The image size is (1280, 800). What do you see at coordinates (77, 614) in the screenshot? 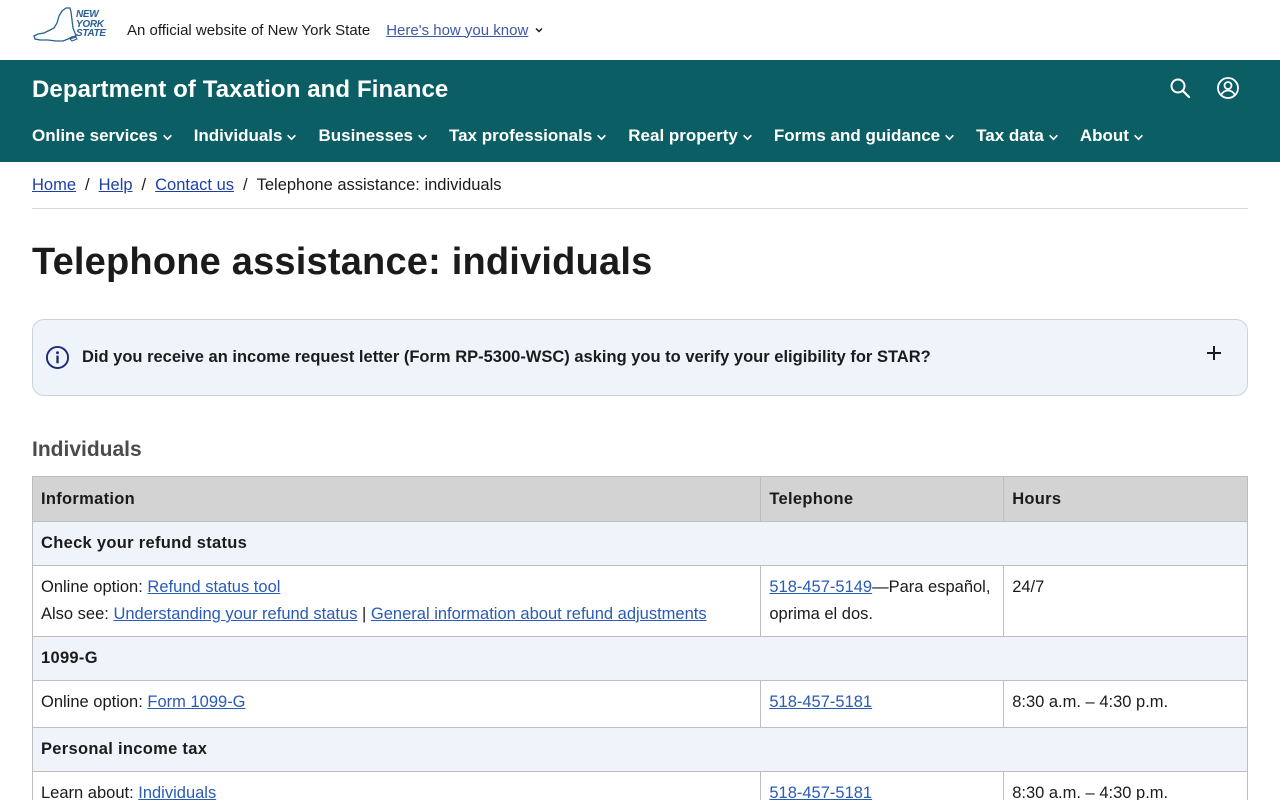
I see `info-prefix: Also see:` at bounding box center [77, 614].